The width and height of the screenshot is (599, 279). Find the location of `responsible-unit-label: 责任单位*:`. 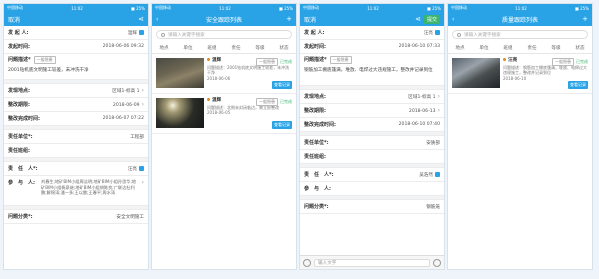

responsible-unit-label: 责任单位*: is located at coordinates (20, 137).